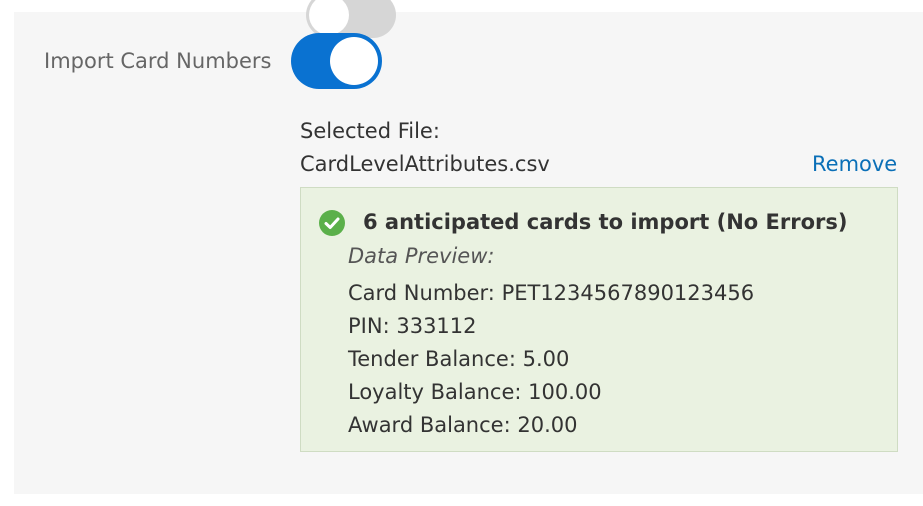 This screenshot has height=506, width=923. Describe the element at coordinates (421, 256) in the screenshot. I see `data-preview-title: Data Preview:` at that location.